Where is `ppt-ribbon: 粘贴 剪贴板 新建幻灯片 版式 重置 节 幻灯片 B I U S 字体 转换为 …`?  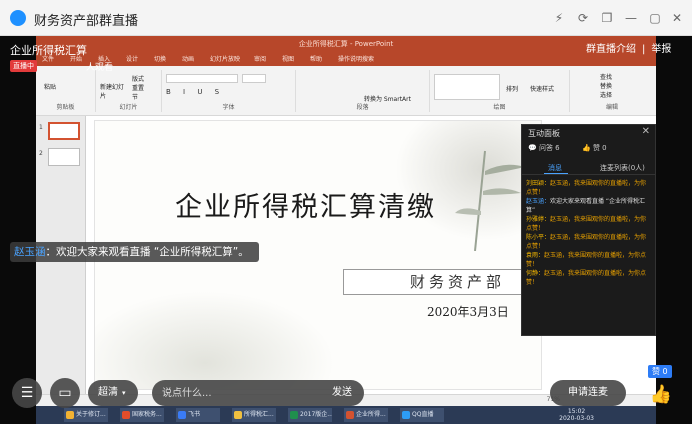
ppt-ribbon: 粘贴 剪贴板 新建幻灯片 版式 重置 节 幻灯片 B I U S 字体 转换为 … is located at coordinates (346, 91).